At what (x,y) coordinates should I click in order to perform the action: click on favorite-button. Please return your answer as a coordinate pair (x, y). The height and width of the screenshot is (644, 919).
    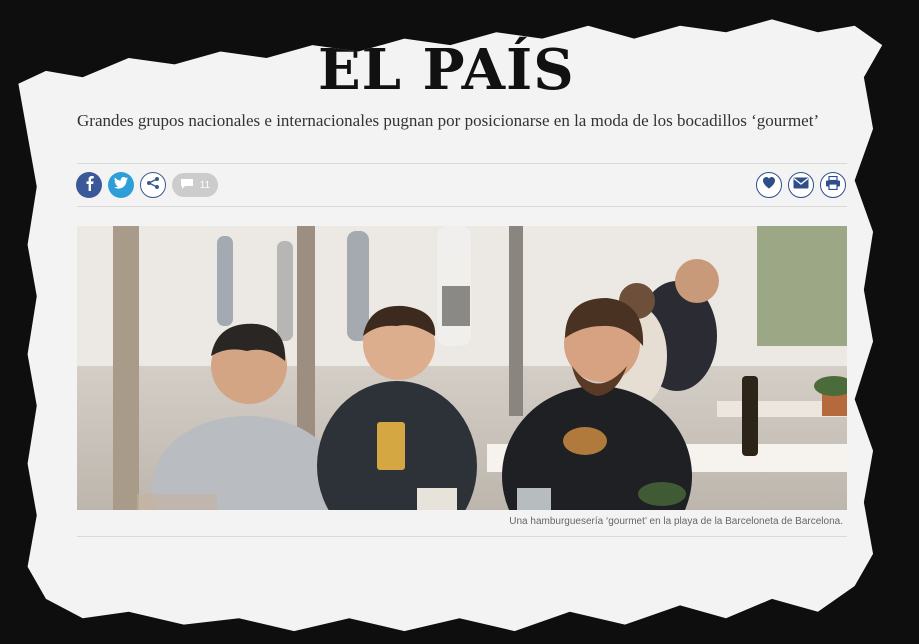
    Looking at the image, I should click on (769, 185).